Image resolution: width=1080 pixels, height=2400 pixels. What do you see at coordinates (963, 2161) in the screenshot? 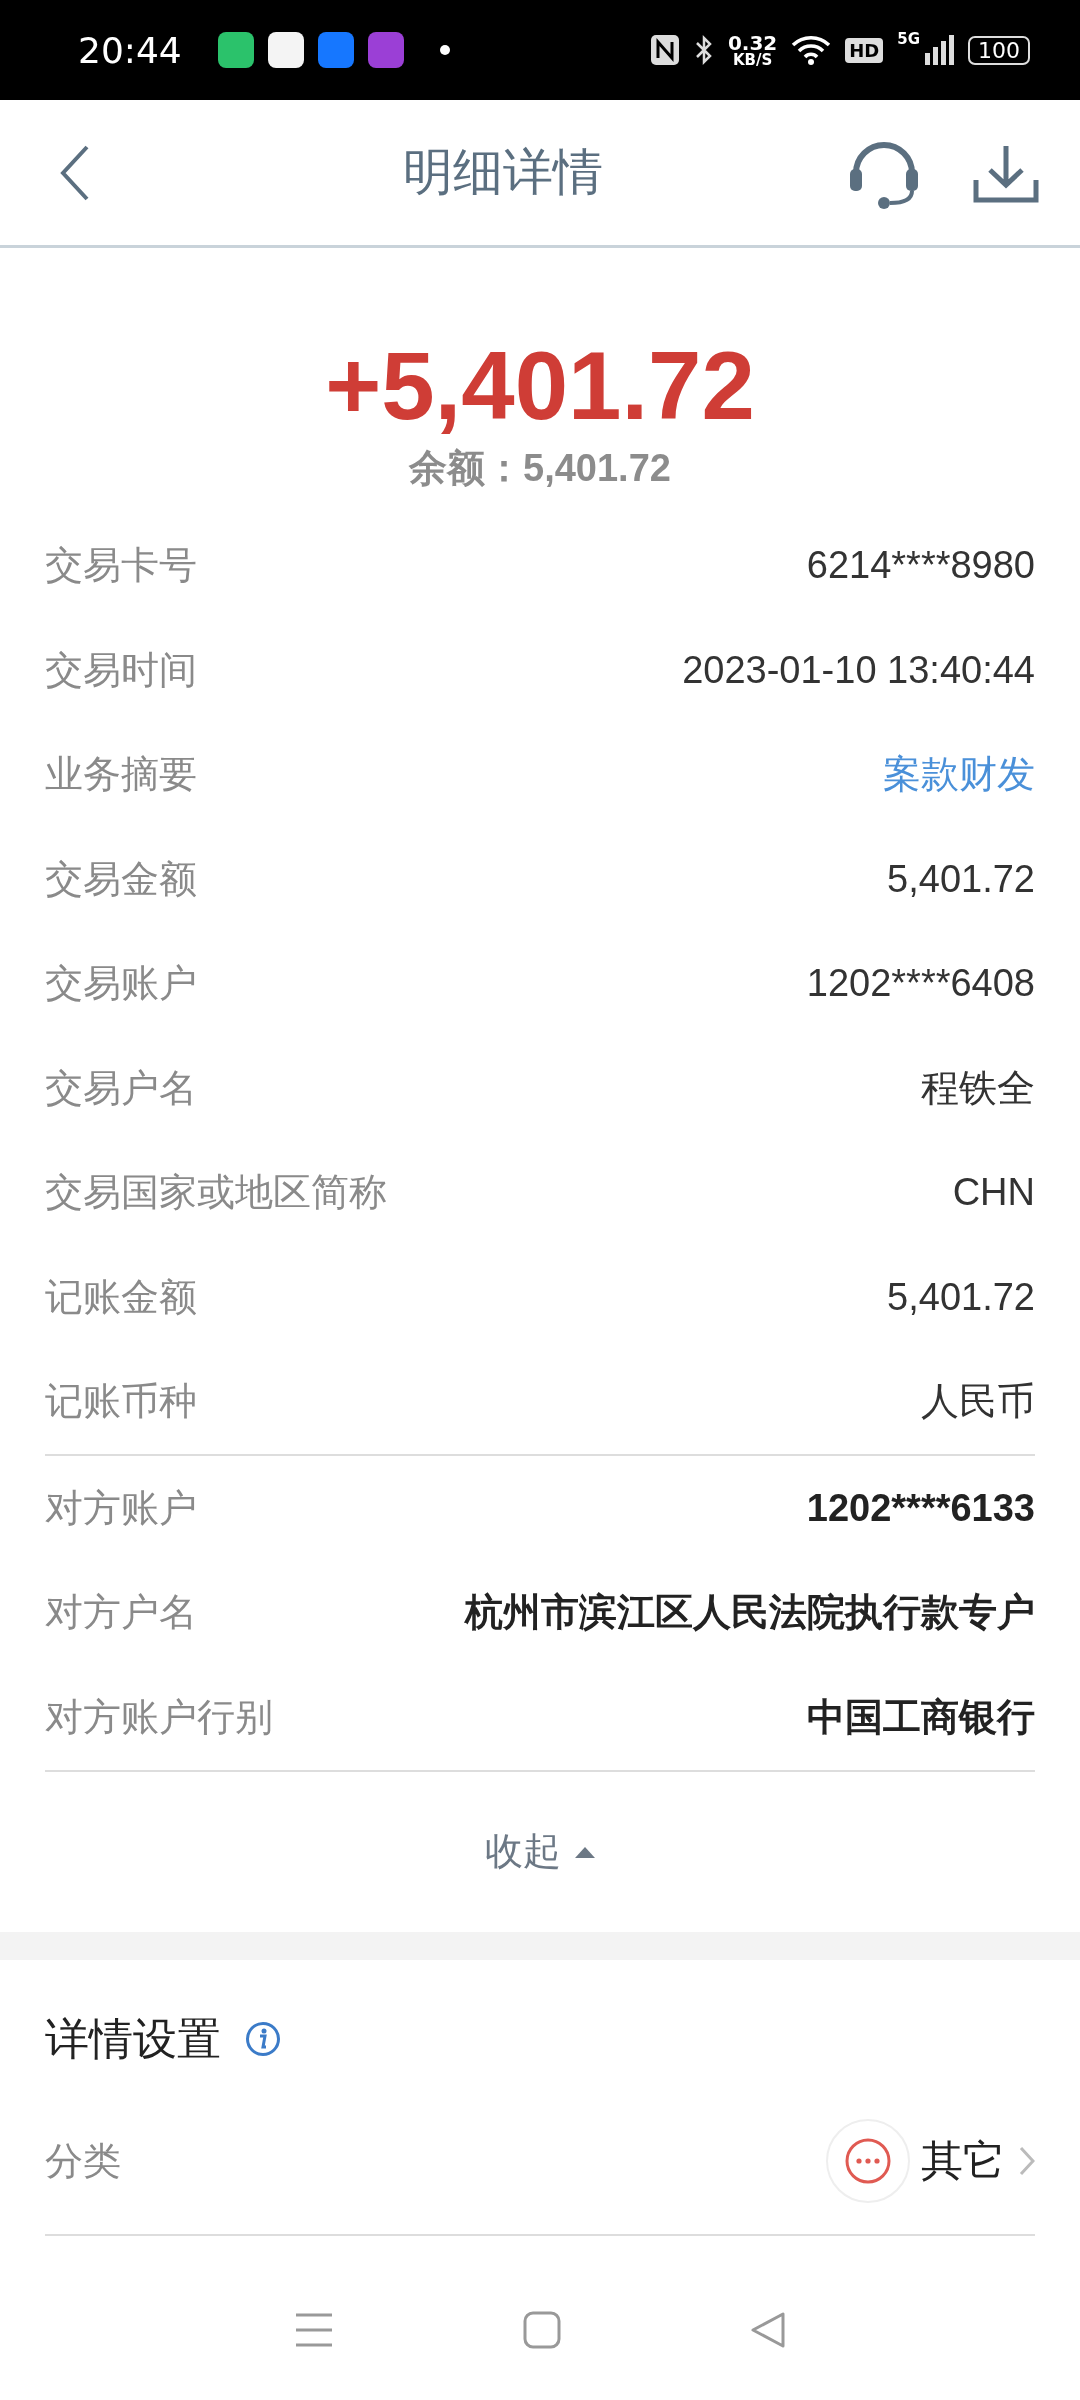
I see `category-value: 其它` at bounding box center [963, 2161].